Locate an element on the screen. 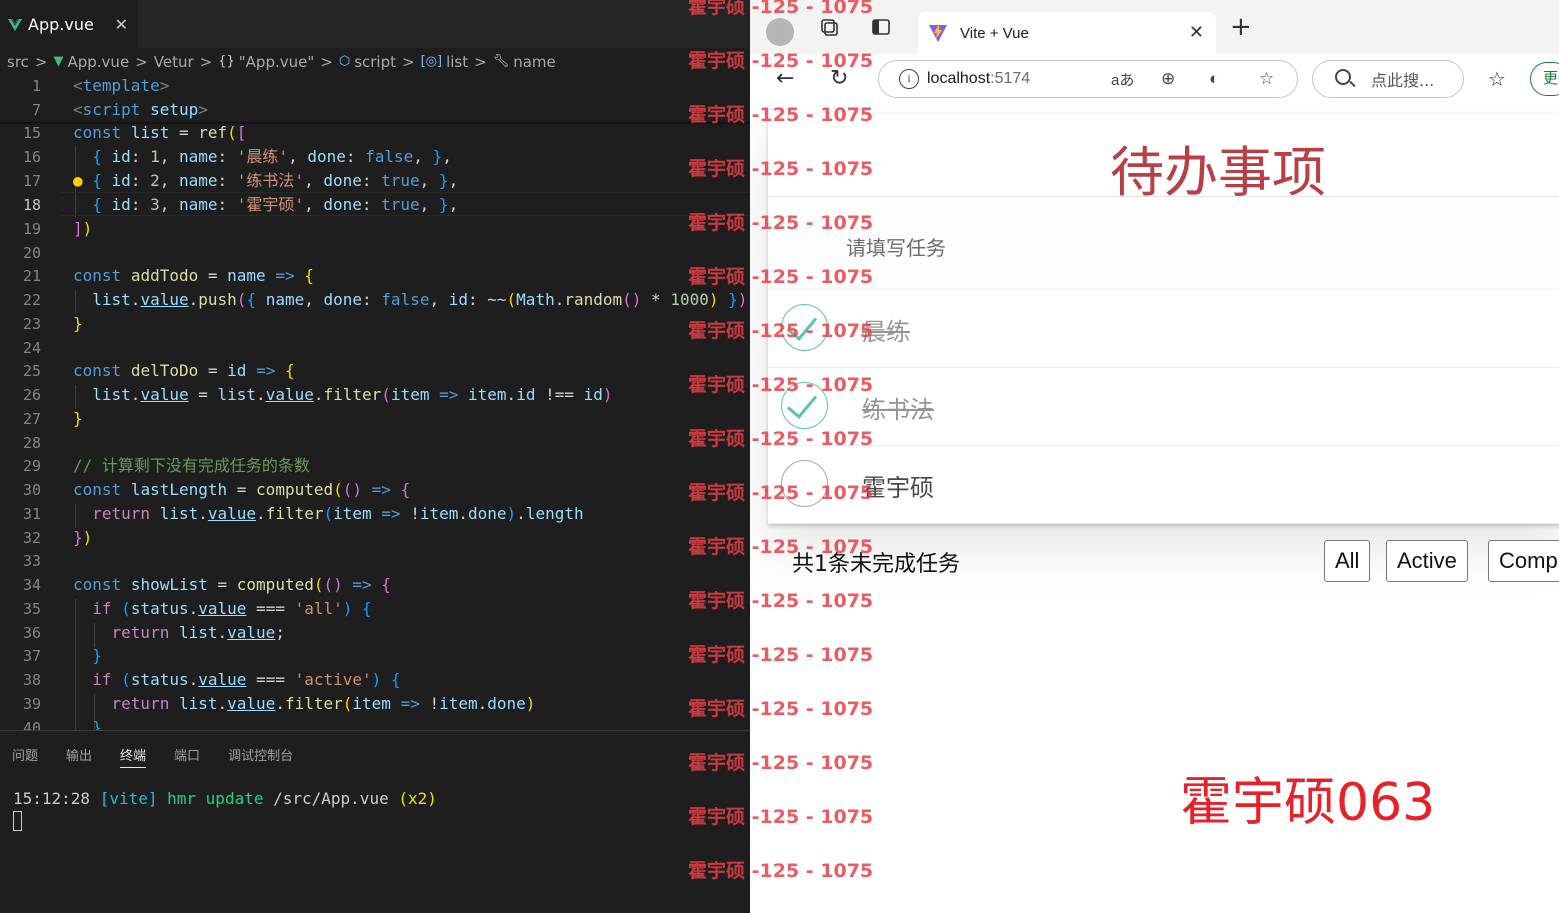  line-number: 19 is located at coordinates (31, 229).